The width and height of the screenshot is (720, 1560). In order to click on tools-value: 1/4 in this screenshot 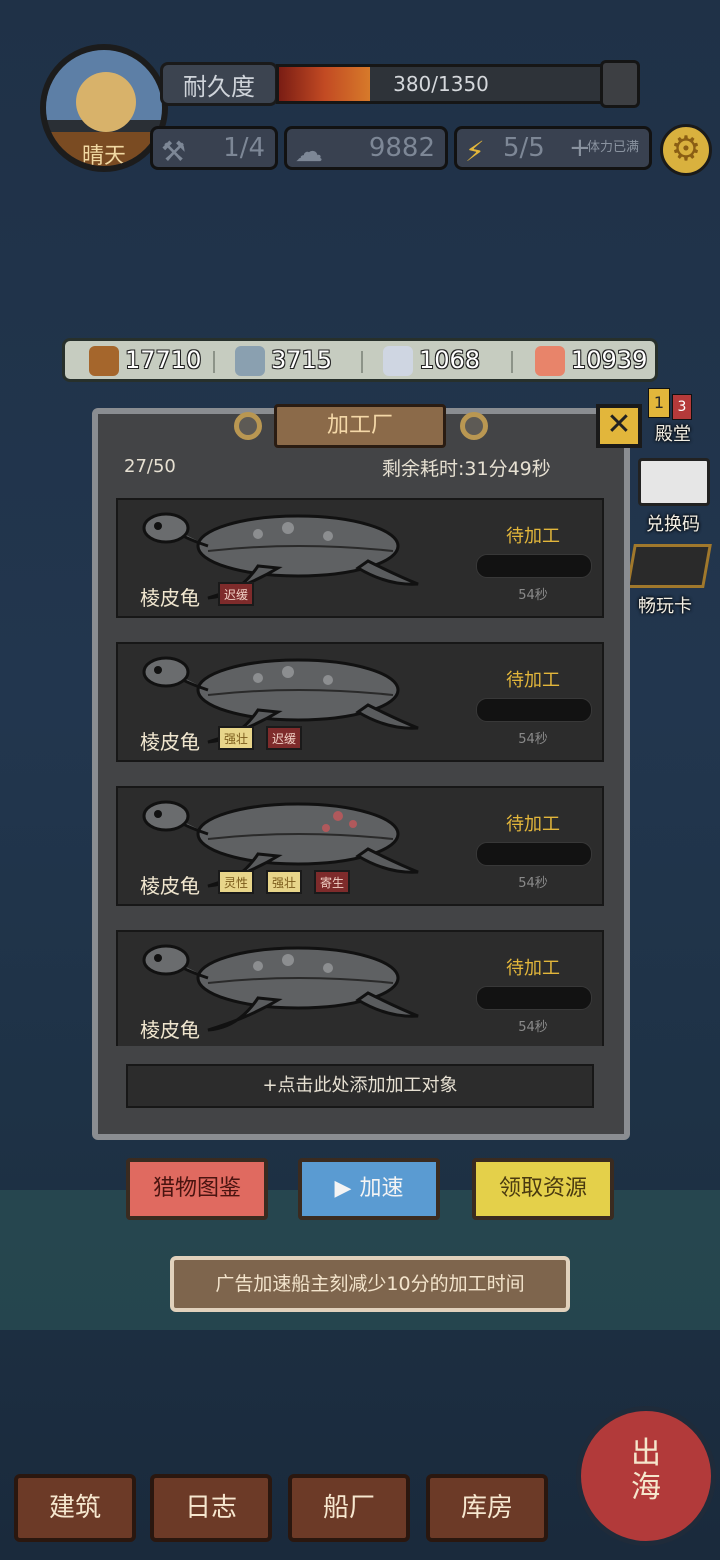, I will do `click(244, 148)`.